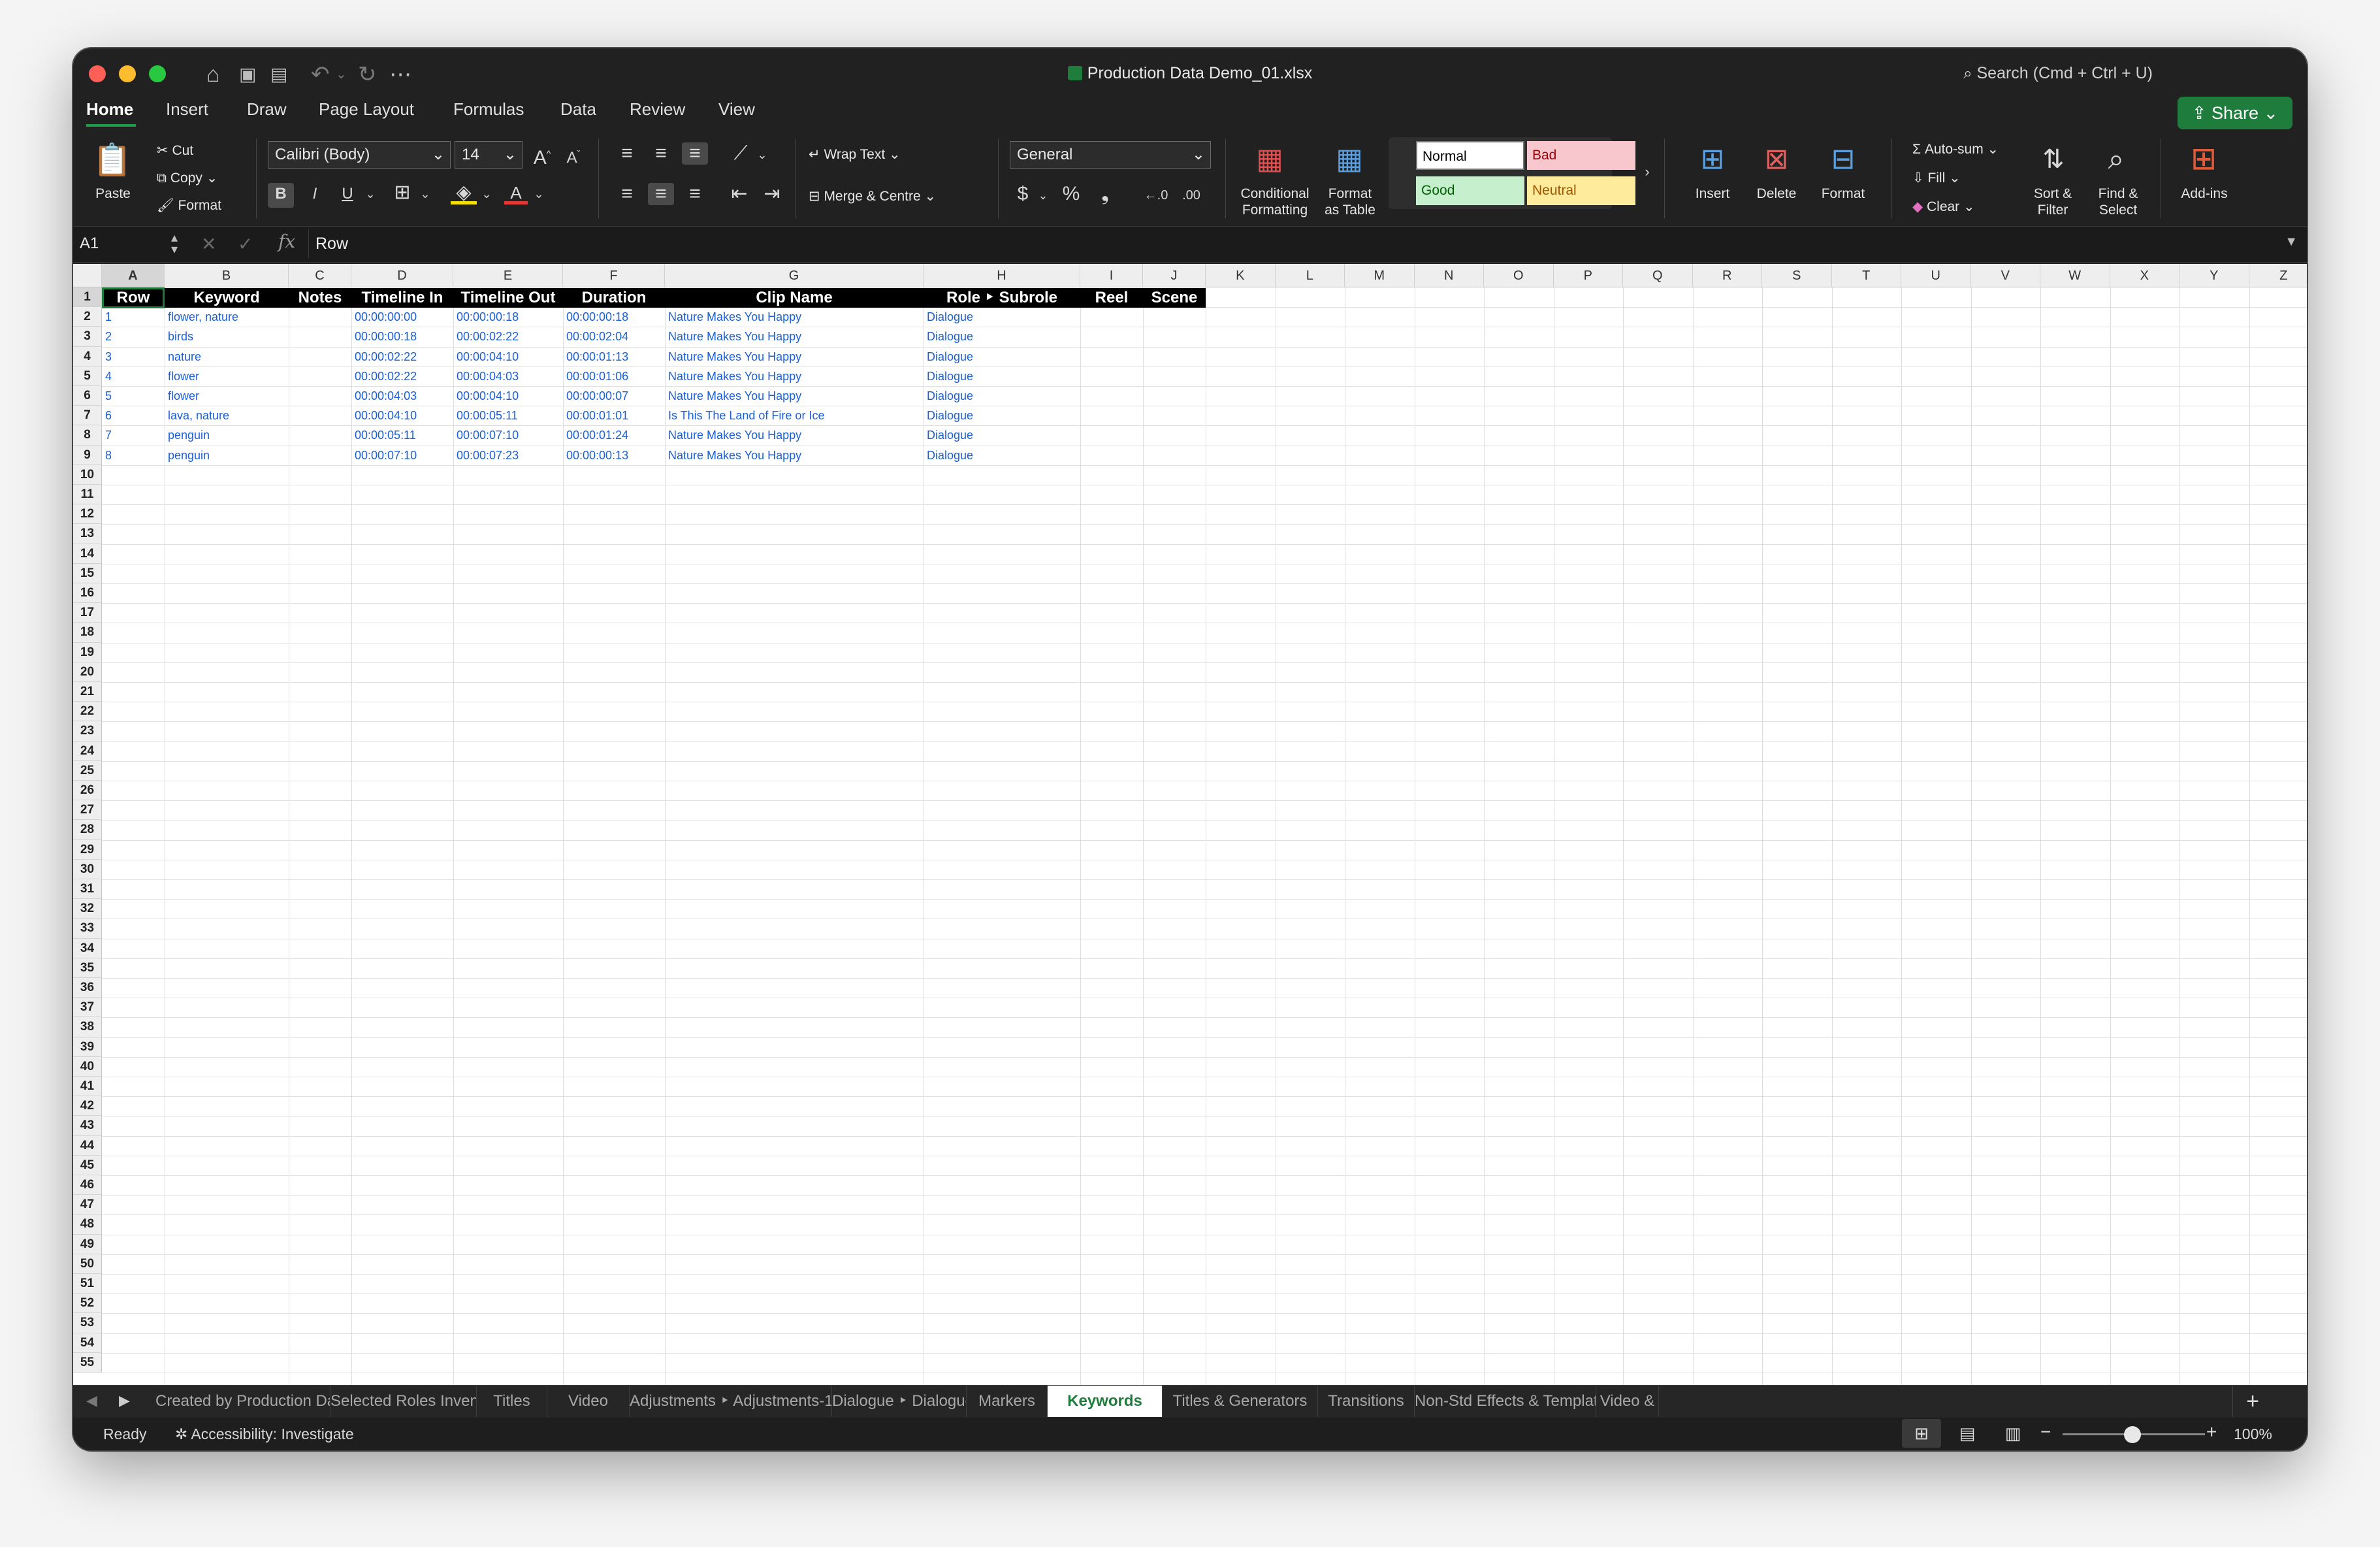 The image size is (2380, 1547). I want to click on row-header: 14, so click(87, 554).